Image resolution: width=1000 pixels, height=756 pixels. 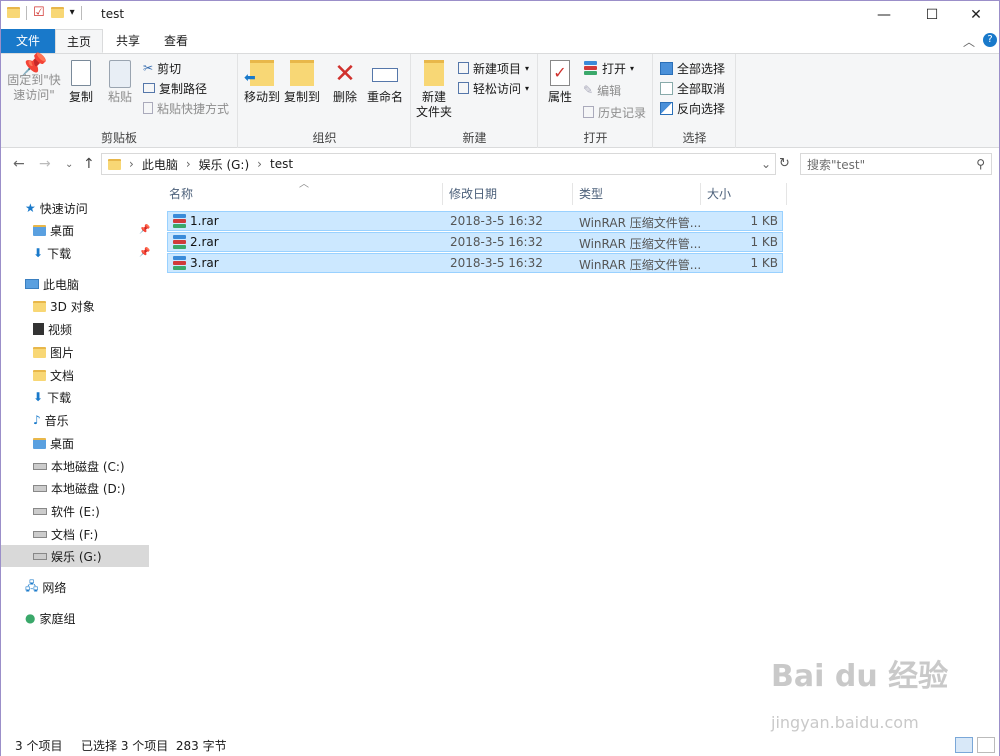 I want to click on search-input: 搜索"test" ⚲, so click(x=896, y=164).